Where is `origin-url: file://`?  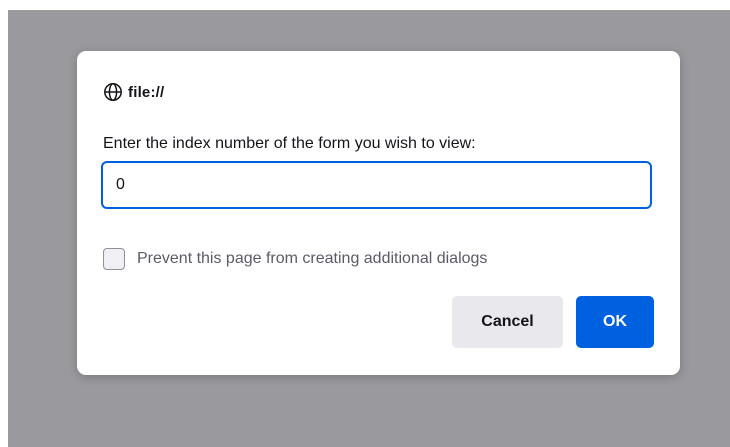 origin-url: file:// is located at coordinates (146, 92).